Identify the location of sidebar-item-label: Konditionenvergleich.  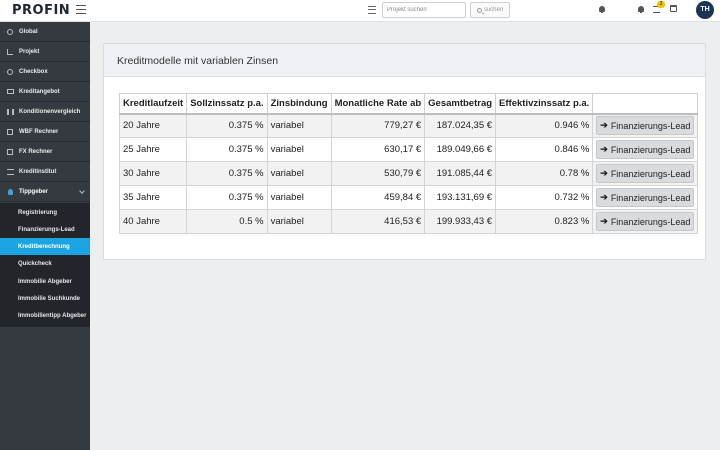
(50, 111).